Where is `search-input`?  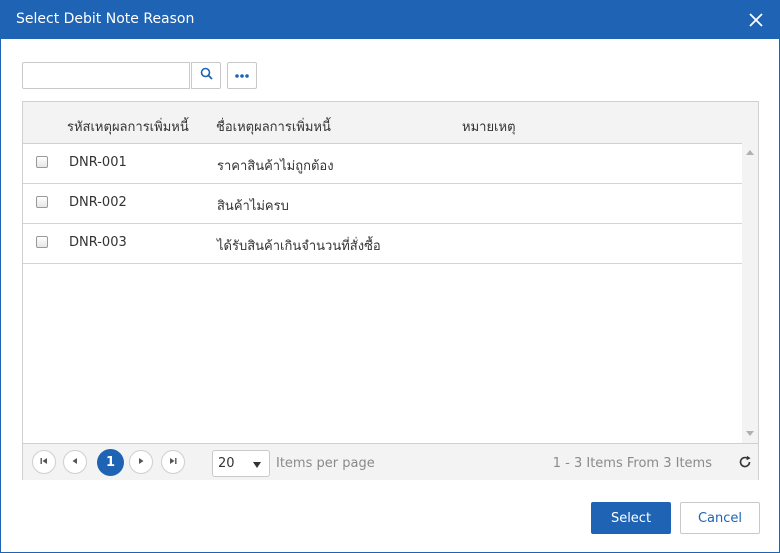
search-input is located at coordinates (106, 75).